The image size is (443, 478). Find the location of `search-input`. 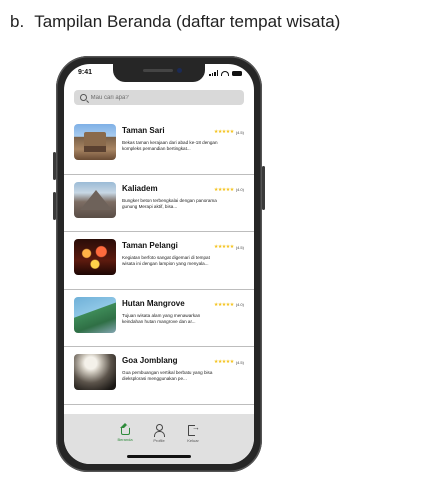

search-input is located at coordinates (167, 97).